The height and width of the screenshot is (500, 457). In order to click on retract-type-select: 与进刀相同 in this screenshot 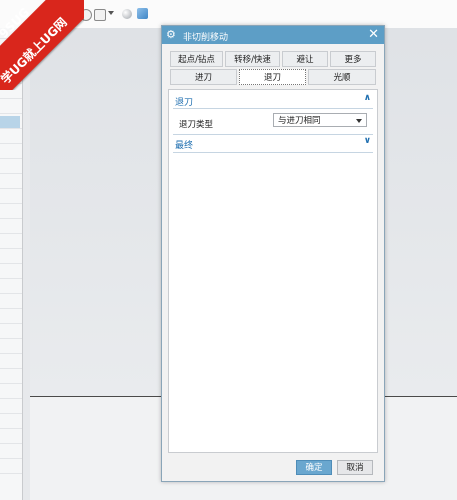, I will do `click(320, 120)`.